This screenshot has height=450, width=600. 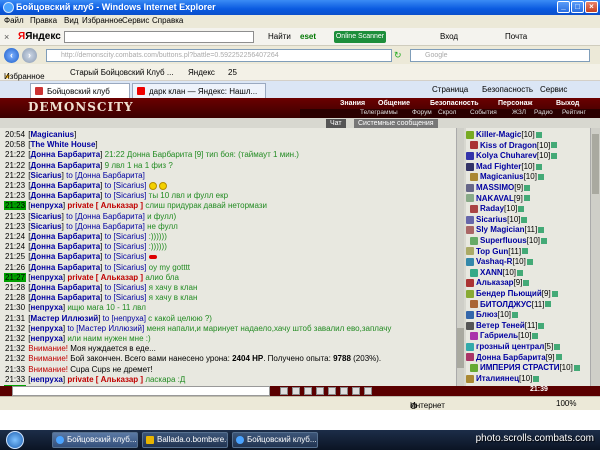 I want to click on find-button: Найти, so click(x=279, y=36).